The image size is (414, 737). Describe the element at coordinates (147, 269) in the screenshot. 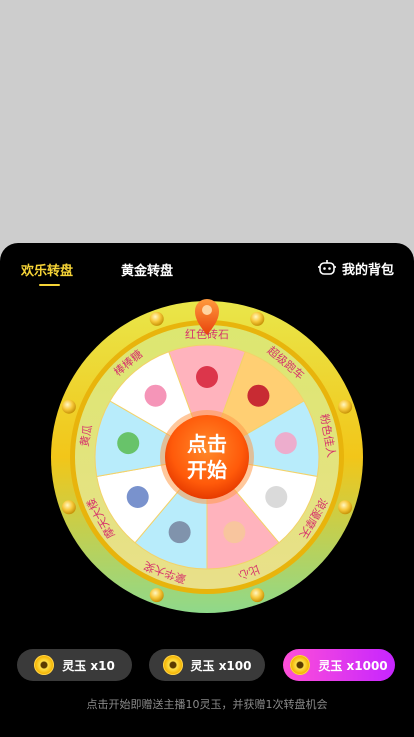

I see `tab-golden-wheel: 黄金转盘` at that location.